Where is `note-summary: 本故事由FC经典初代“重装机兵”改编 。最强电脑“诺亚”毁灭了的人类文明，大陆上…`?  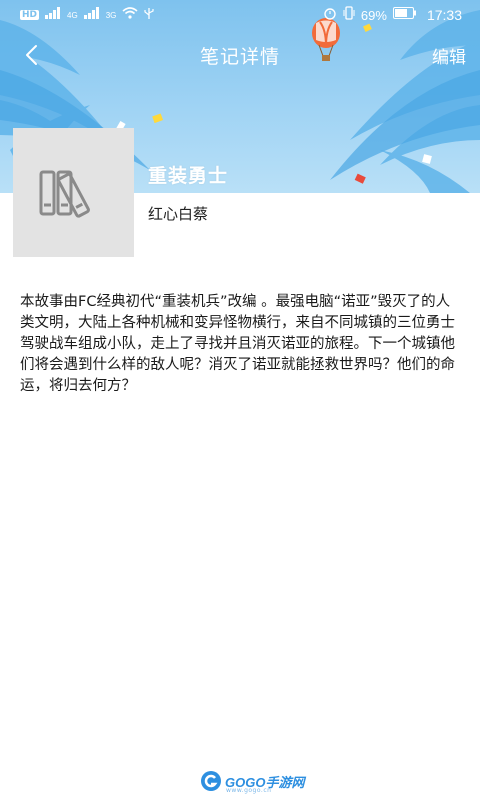
note-summary: 本故事由FC经典初代“重装机兵”改编 。最强电脑“诺亚”毁灭了的人类文明，大陆上… is located at coordinates (237, 344).